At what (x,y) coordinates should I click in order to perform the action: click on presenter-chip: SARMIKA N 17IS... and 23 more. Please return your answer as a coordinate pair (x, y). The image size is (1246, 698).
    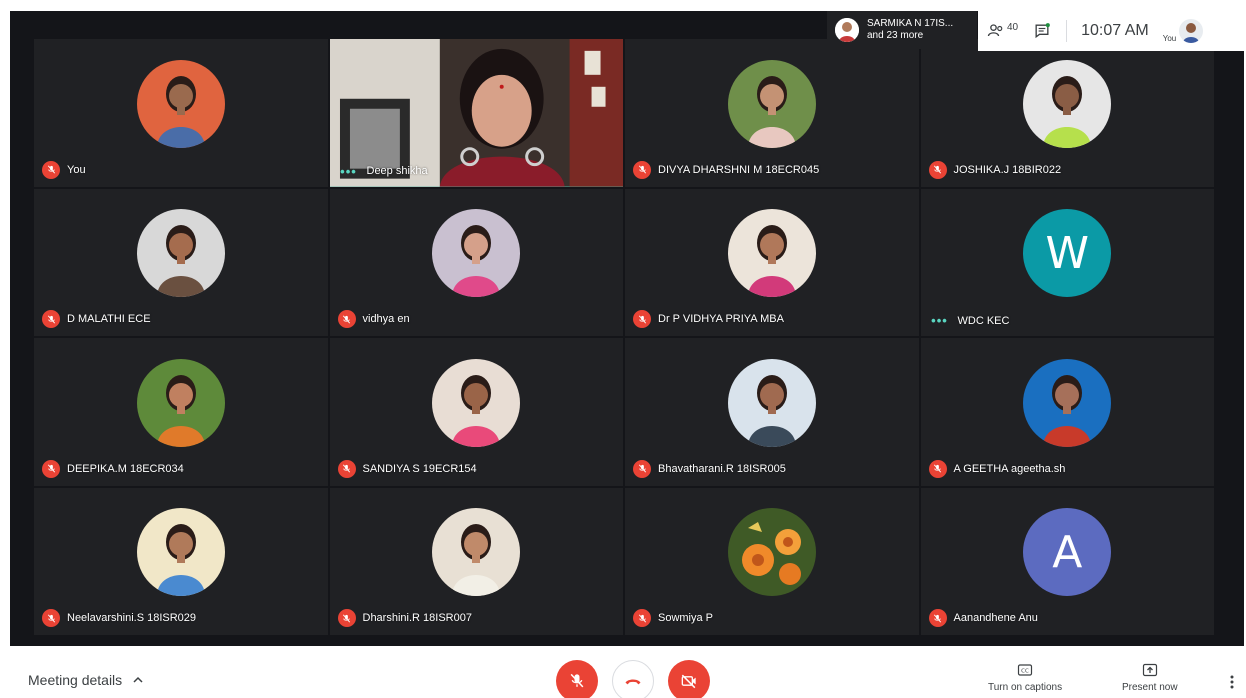
    Looking at the image, I should click on (902, 30).